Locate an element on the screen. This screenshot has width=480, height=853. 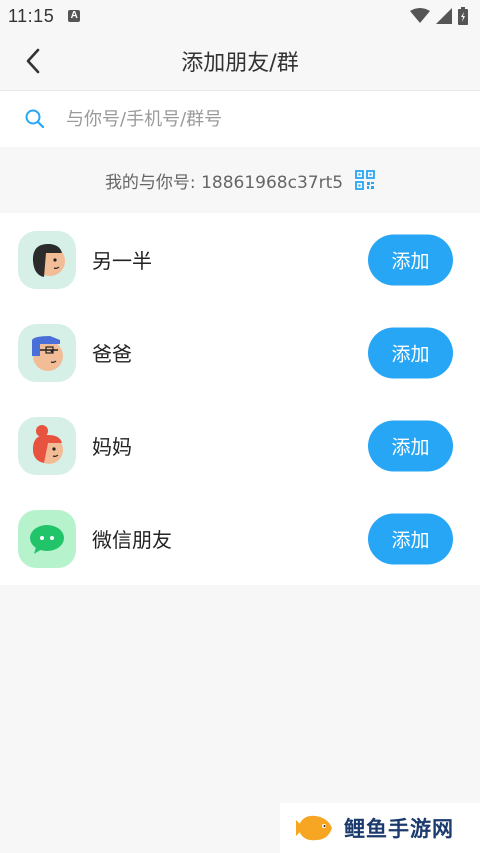
wechat-avatar is located at coordinates (47, 538).